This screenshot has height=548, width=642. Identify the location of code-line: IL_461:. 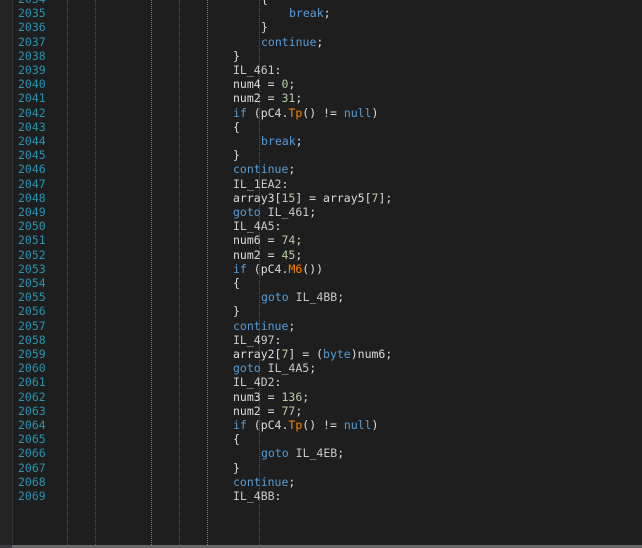
(257, 70).